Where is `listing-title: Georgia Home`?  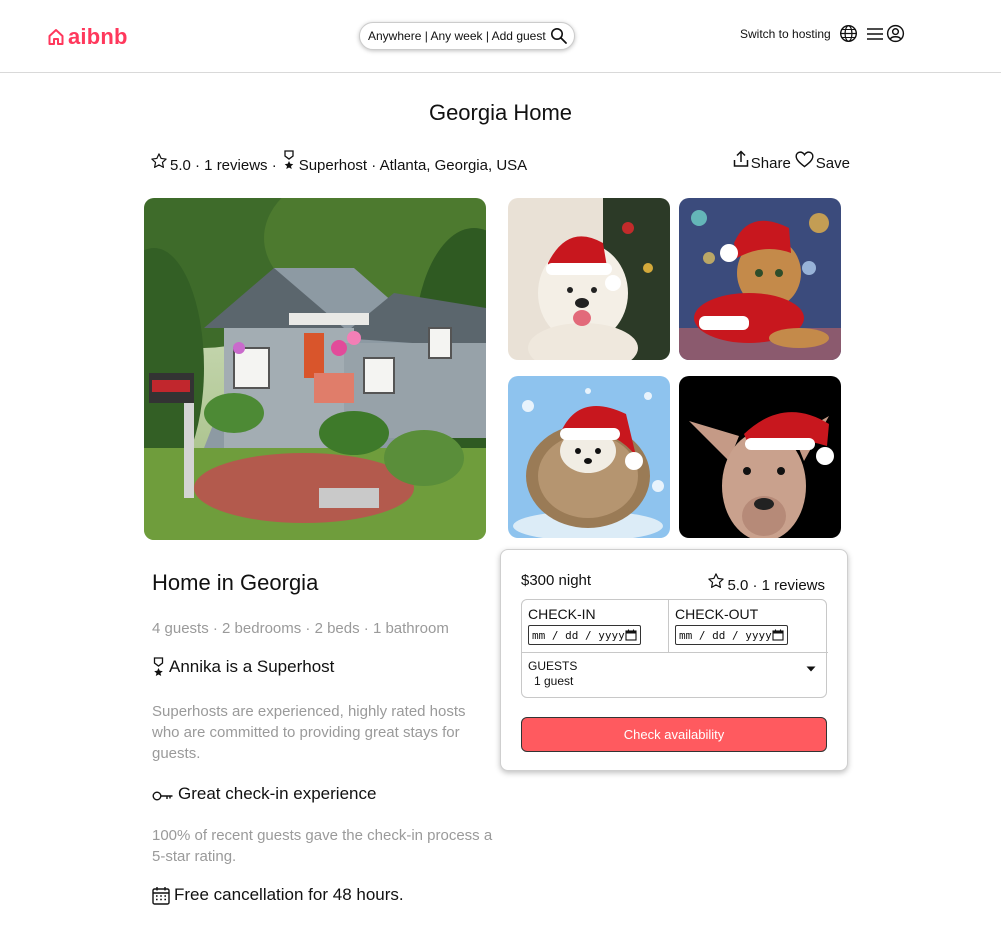 listing-title: Georgia Home is located at coordinates (500, 112).